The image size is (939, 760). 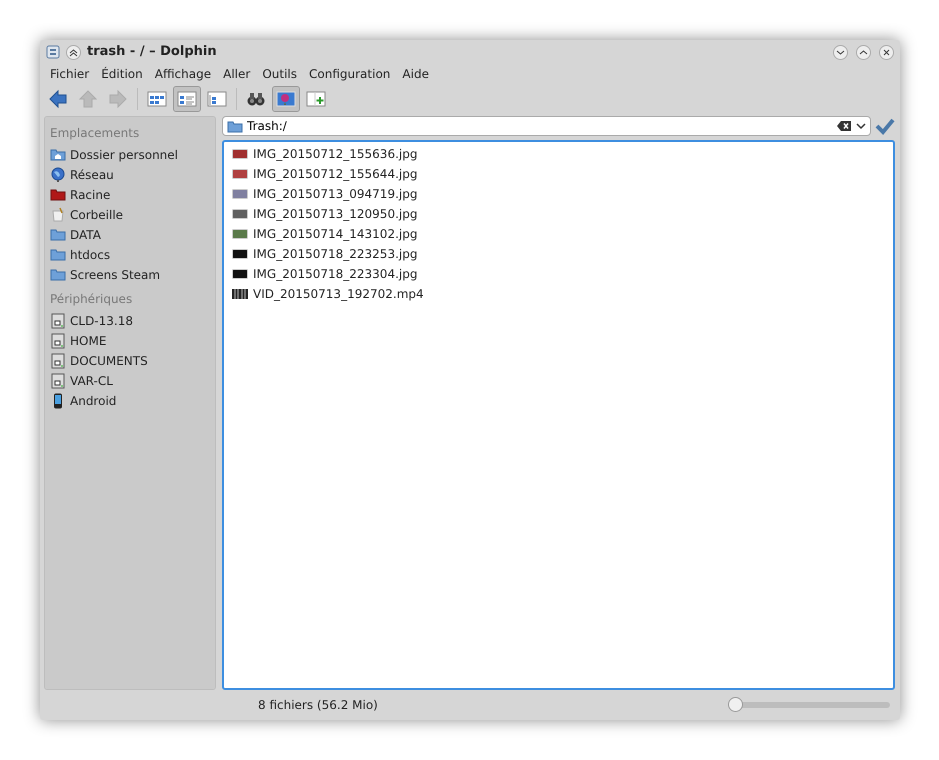 I want to click on sidebar-item: VAR-CL, so click(x=130, y=381).